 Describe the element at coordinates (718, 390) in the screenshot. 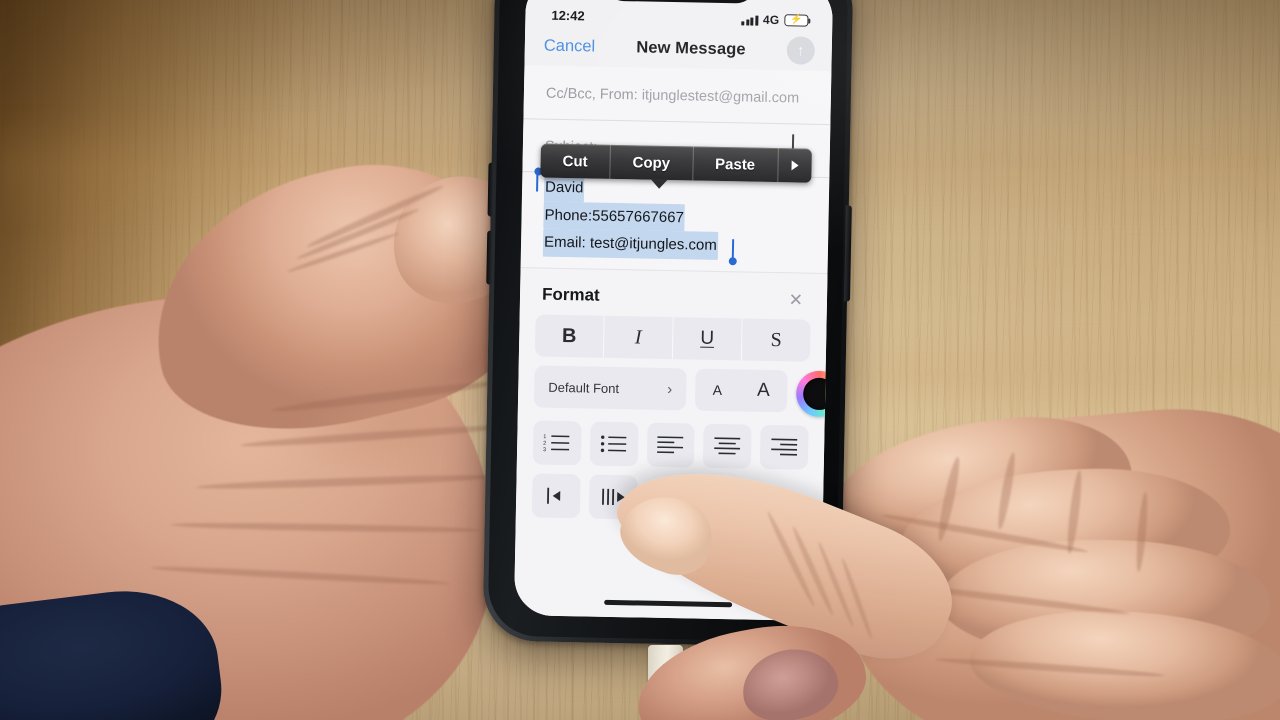

I see `decrease-font-size-button: A` at that location.